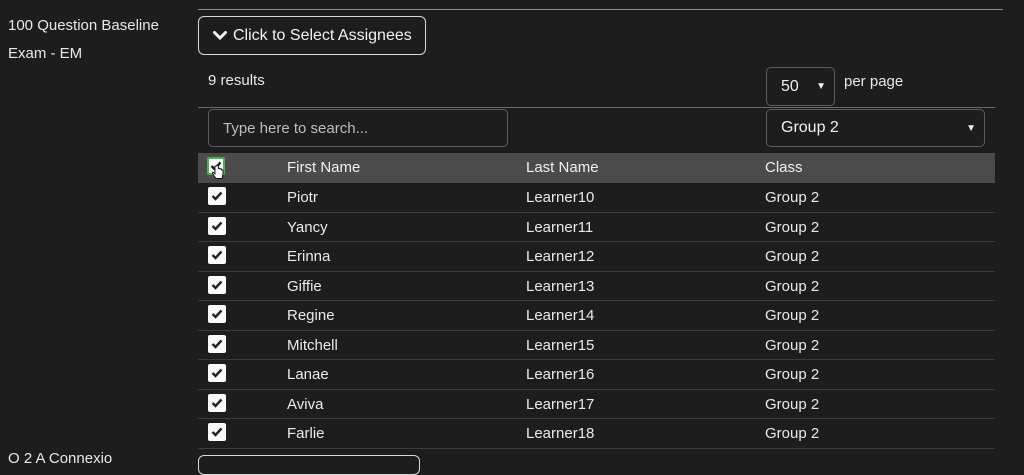 The height and width of the screenshot is (475, 1024). What do you see at coordinates (596, 286) in the screenshot?
I see `table-row: Giffie Learner13 Group 2` at bounding box center [596, 286].